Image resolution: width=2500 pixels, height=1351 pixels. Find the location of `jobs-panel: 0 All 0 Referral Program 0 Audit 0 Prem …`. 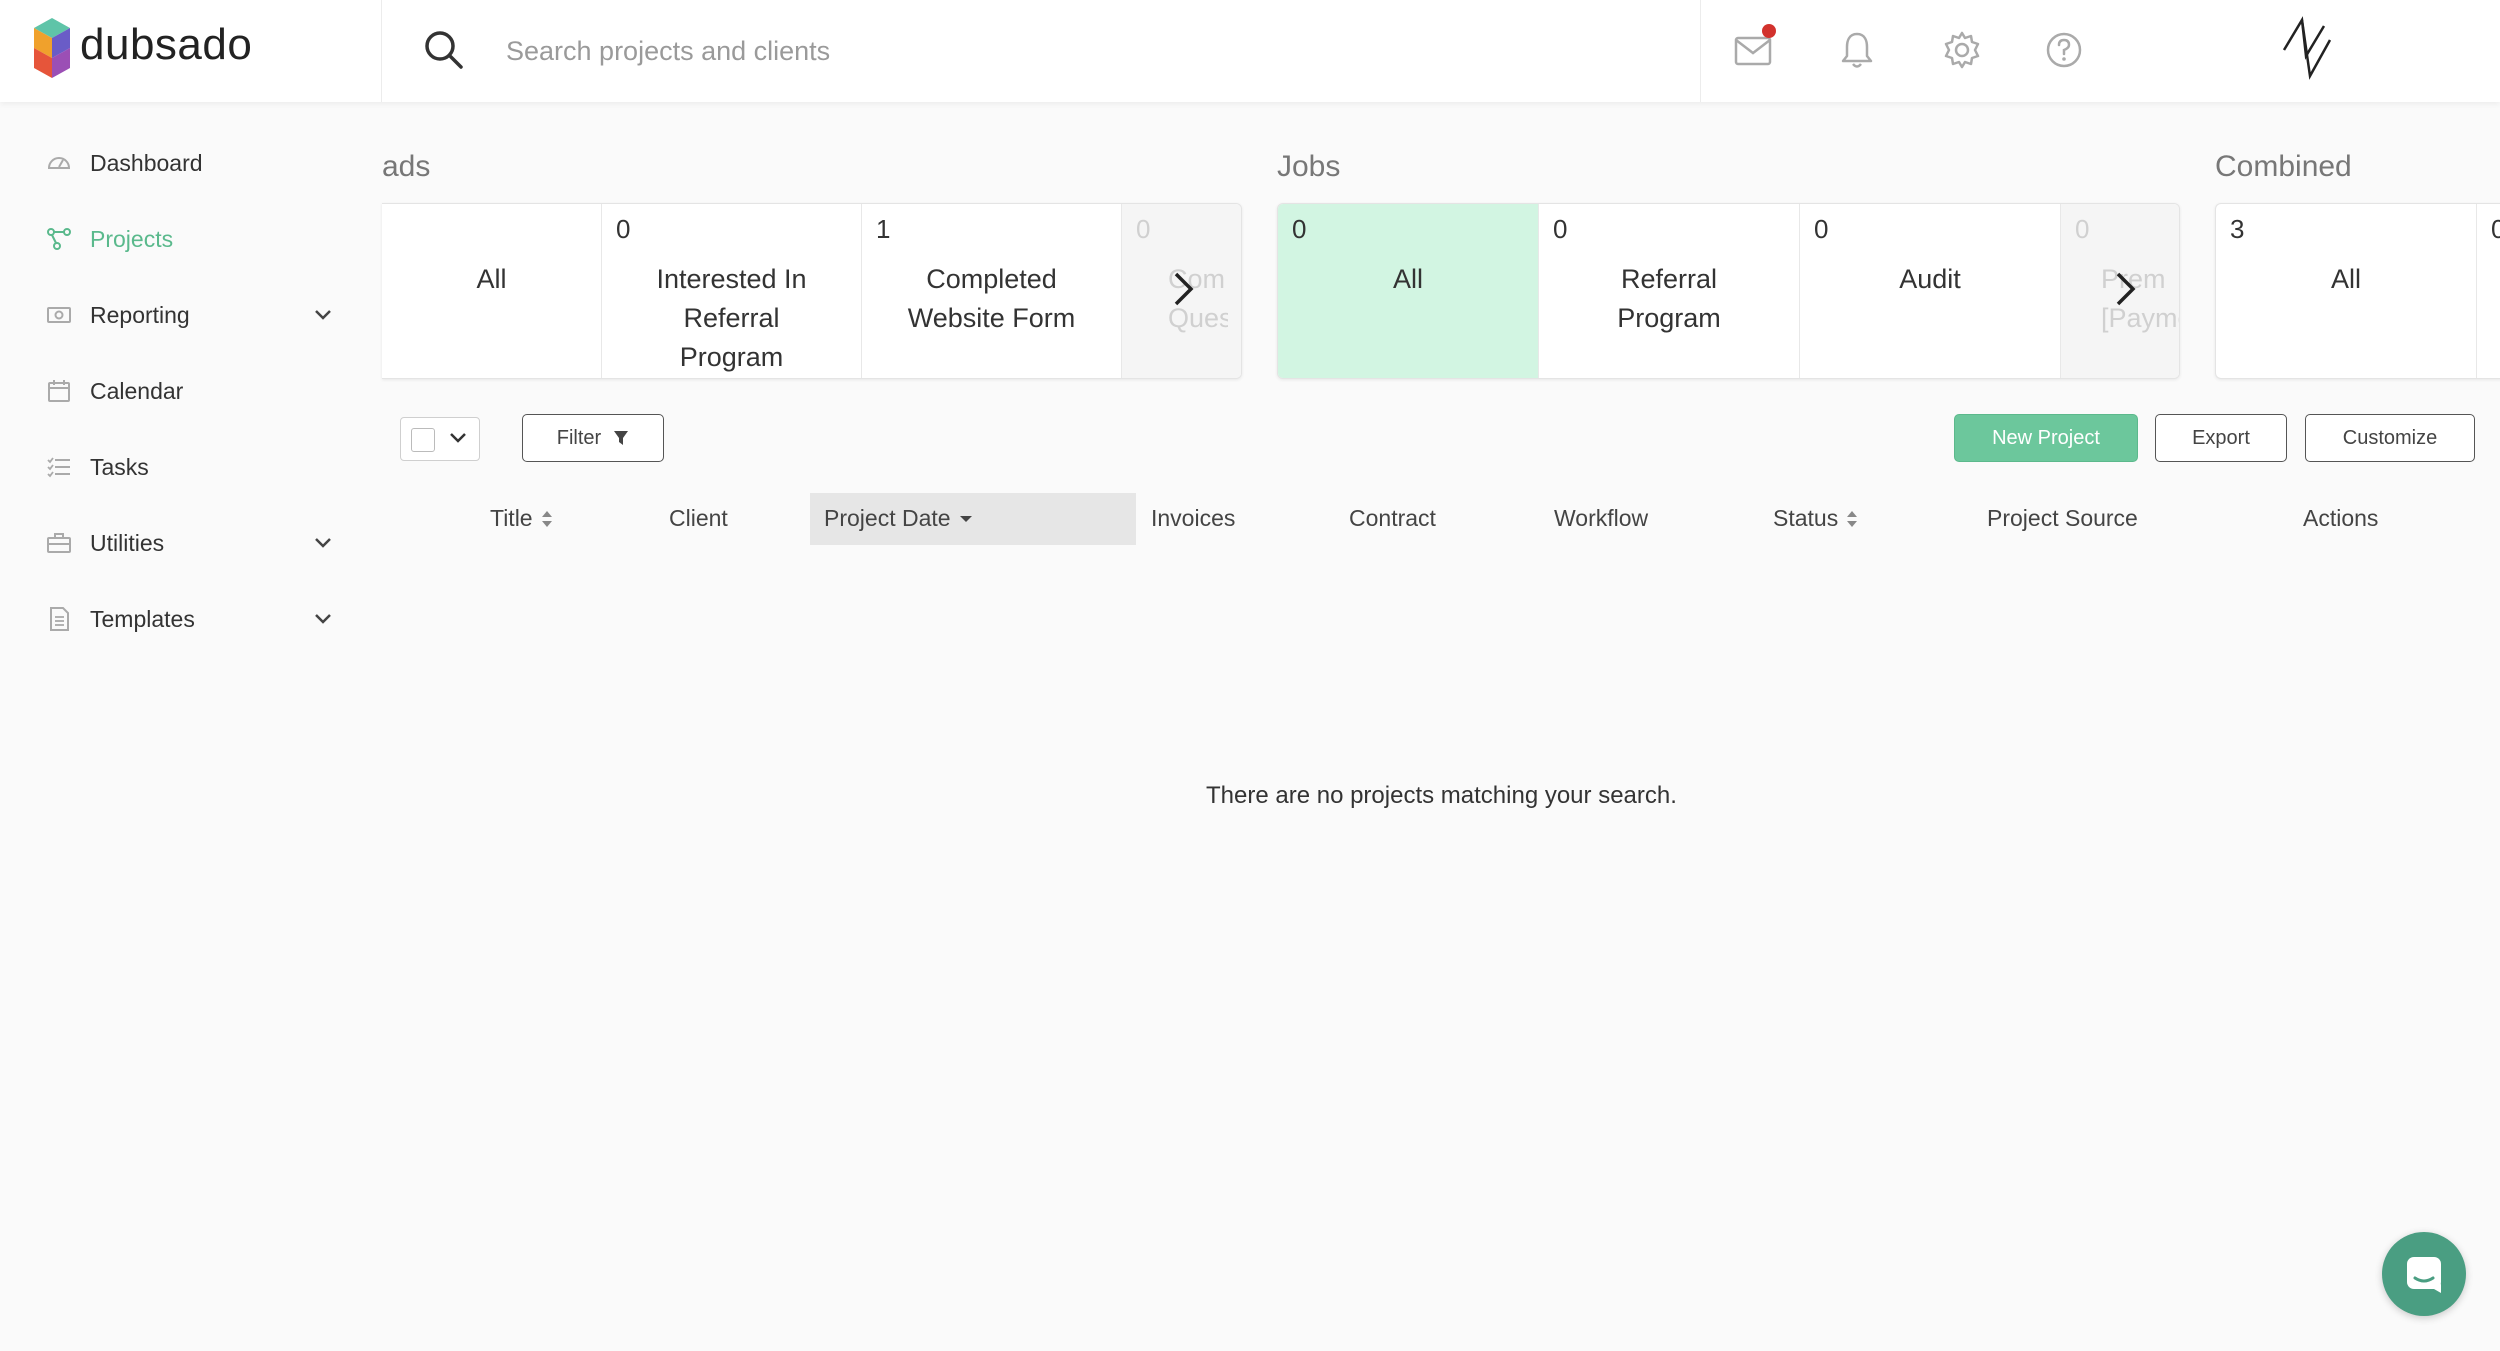

jobs-panel: 0 All 0 Referral Program 0 Audit 0 Prem … is located at coordinates (1728, 291).